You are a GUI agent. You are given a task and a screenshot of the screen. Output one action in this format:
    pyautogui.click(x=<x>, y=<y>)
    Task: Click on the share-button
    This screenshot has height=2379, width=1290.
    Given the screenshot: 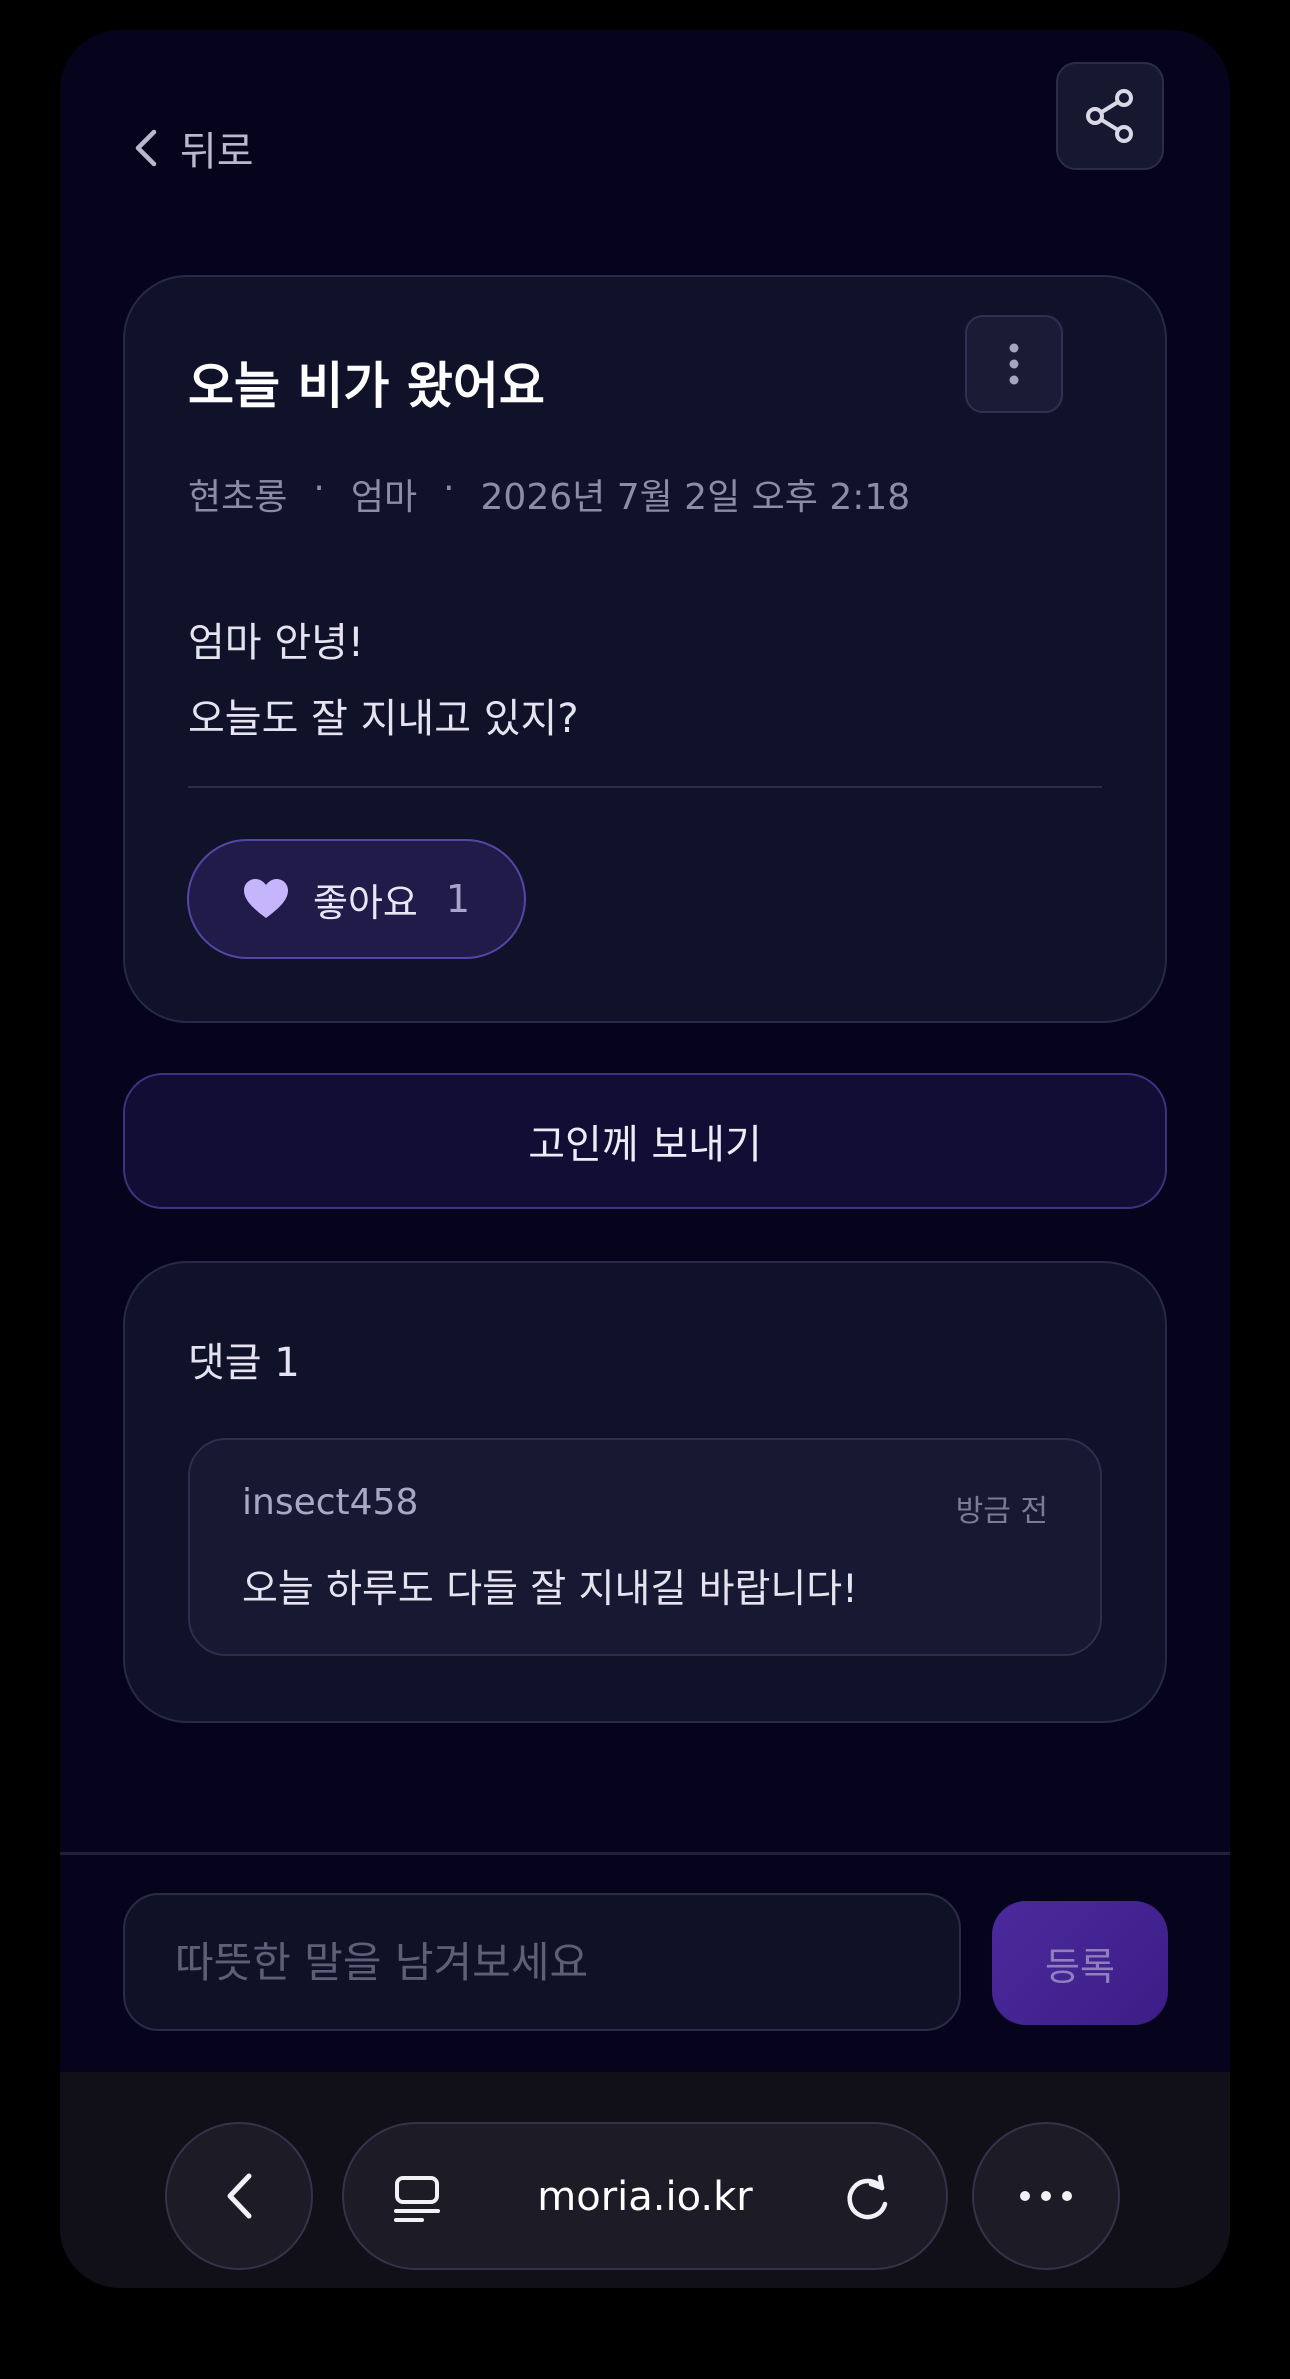 What is the action you would take?
    pyautogui.click(x=1110, y=116)
    